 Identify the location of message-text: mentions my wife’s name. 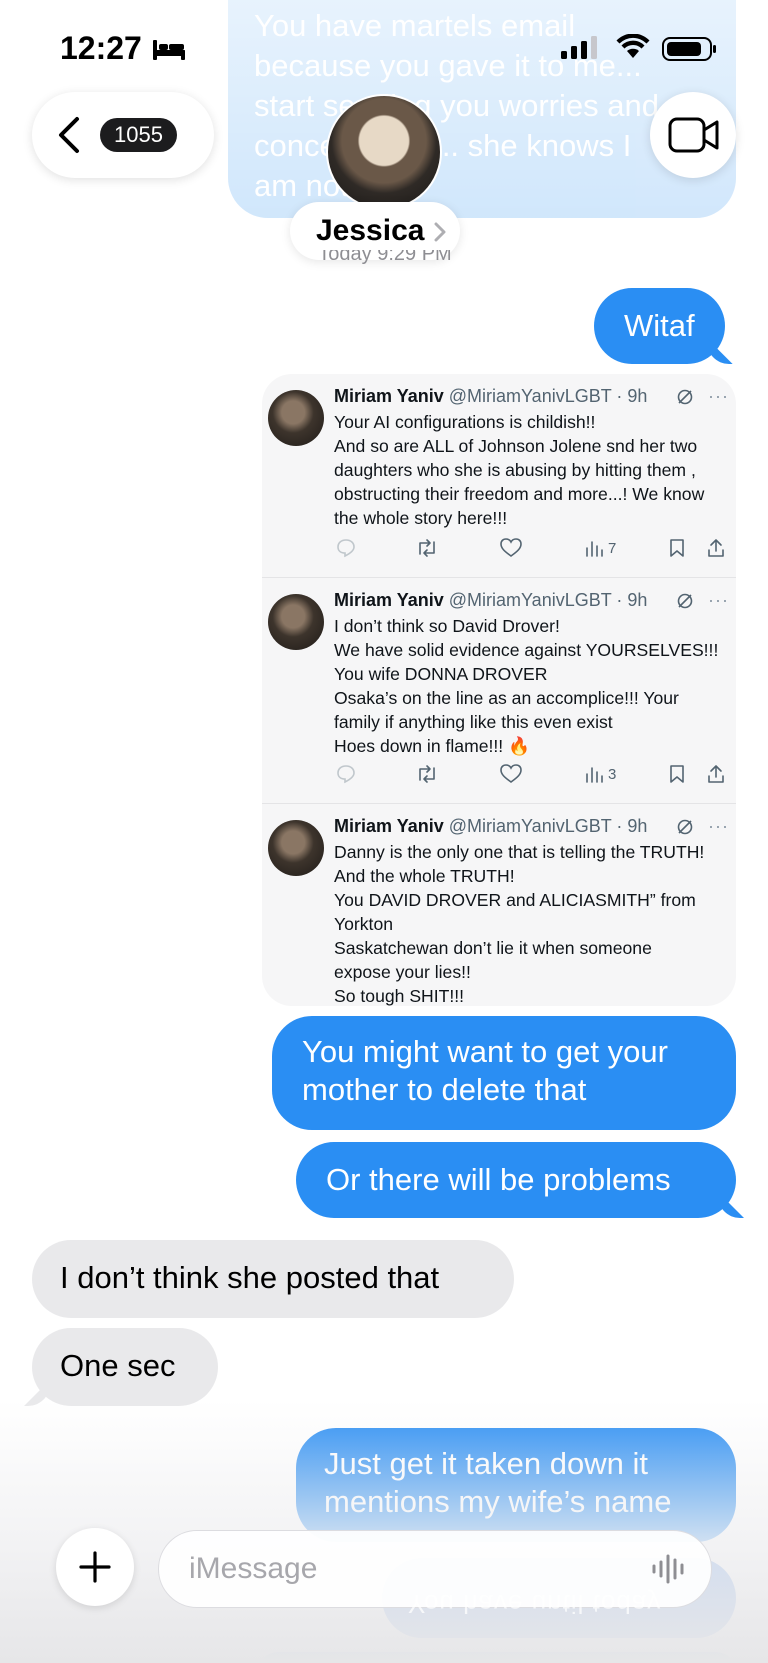
(498, 1501).